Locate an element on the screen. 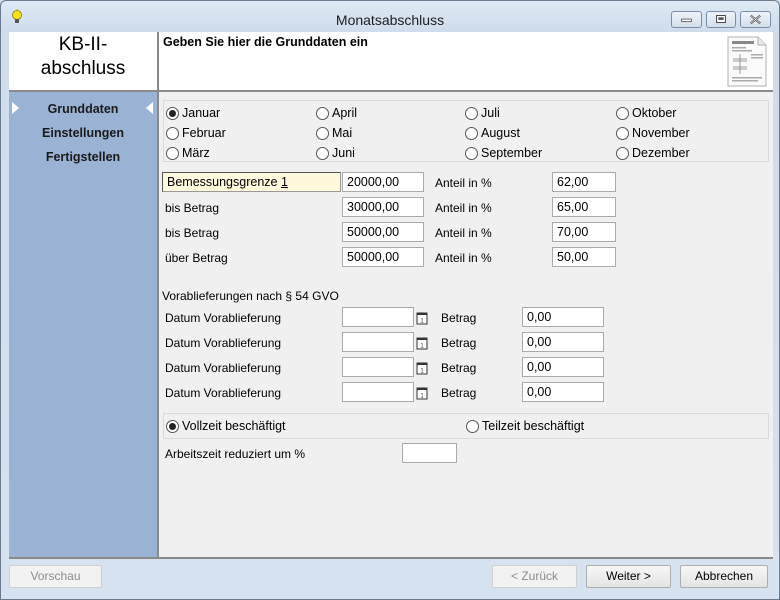  sidebar-item-fertigstellen: Fertigstellen is located at coordinates (83, 157).